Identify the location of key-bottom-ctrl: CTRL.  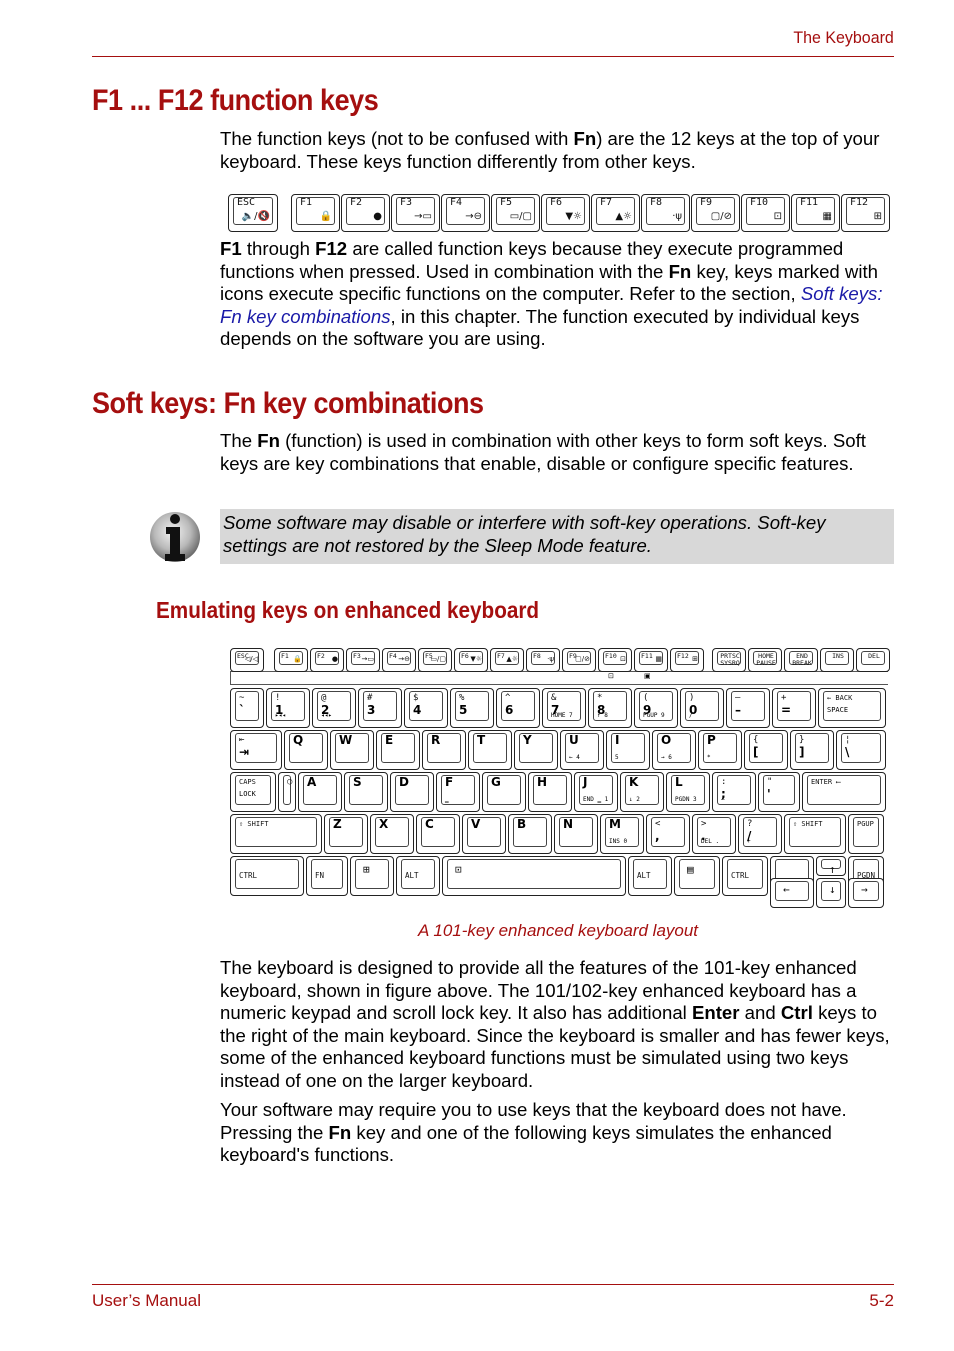
(745, 876).